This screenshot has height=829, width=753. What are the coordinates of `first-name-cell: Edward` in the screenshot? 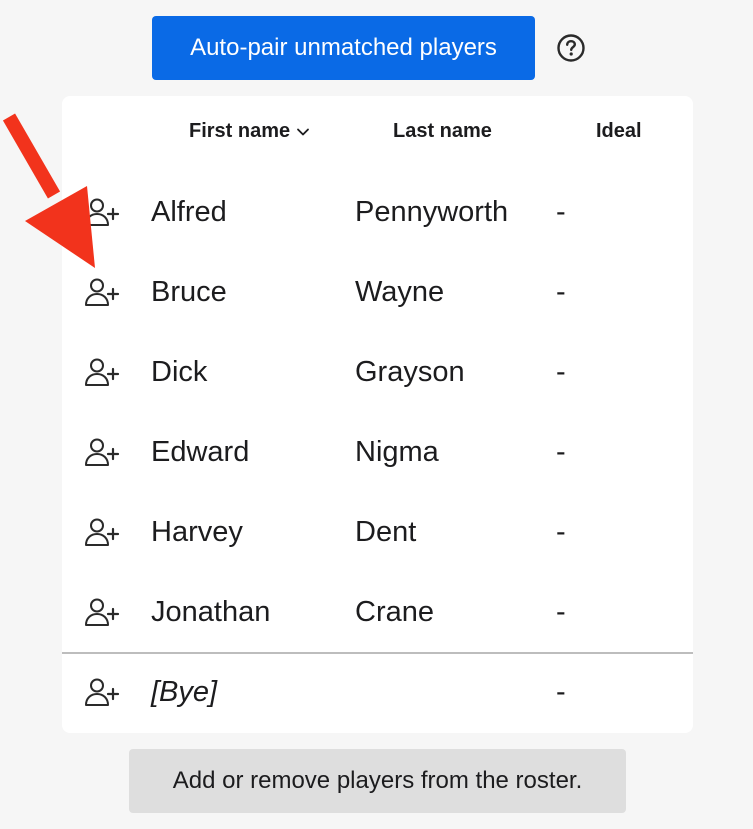 It's located at (200, 452).